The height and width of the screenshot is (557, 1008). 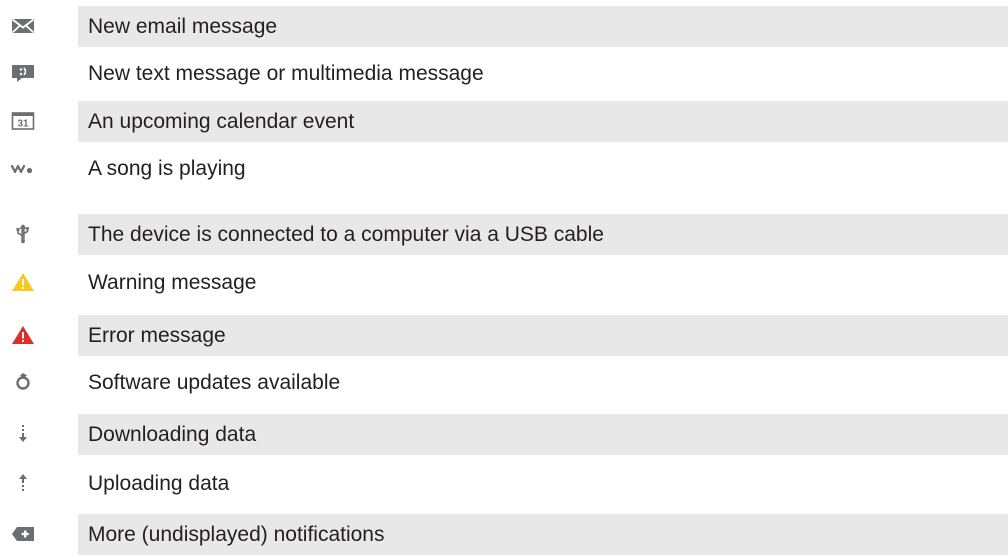 I want to click on table-row: Downloading data, so click(x=504, y=434).